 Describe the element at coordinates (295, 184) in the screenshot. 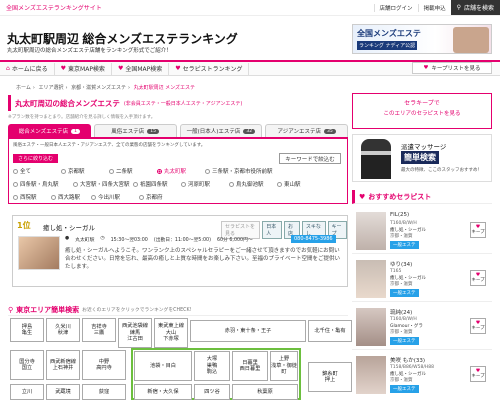

I see `area-option: 東山駅` at that location.